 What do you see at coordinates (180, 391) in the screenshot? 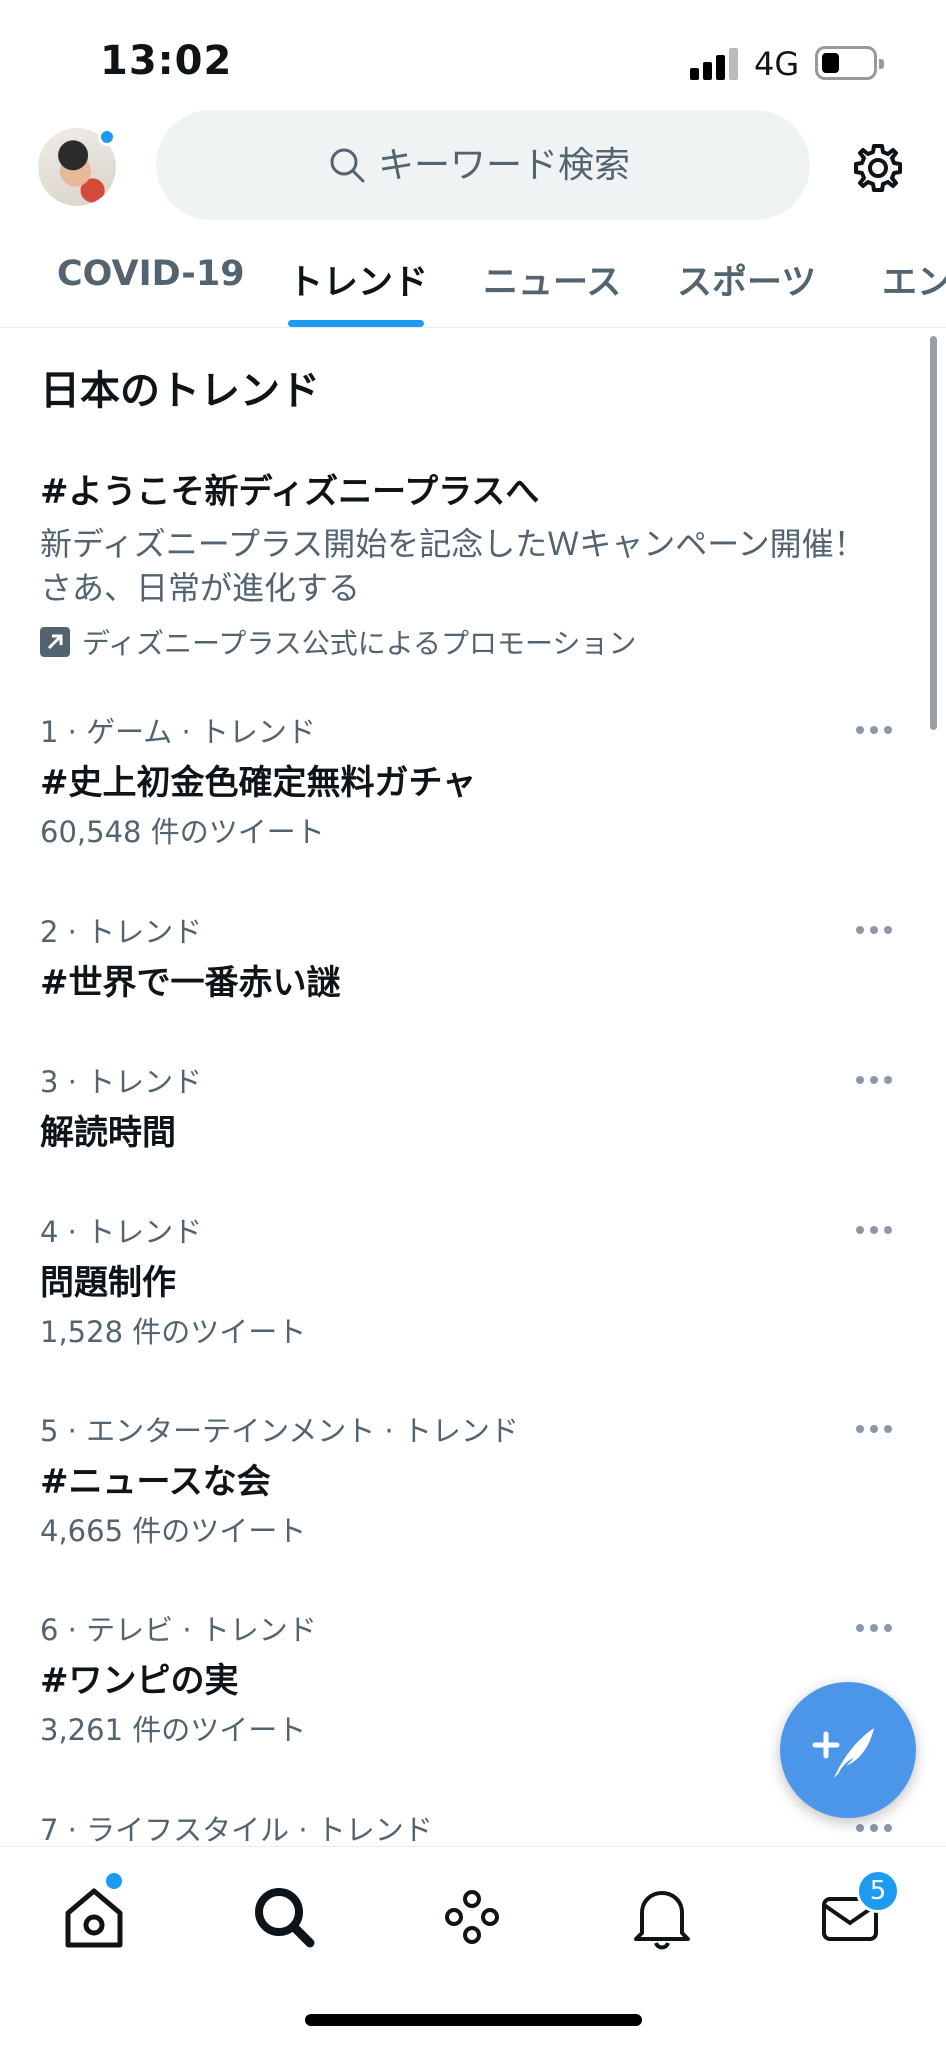
I see `section-title: 日本のトレンド` at bounding box center [180, 391].